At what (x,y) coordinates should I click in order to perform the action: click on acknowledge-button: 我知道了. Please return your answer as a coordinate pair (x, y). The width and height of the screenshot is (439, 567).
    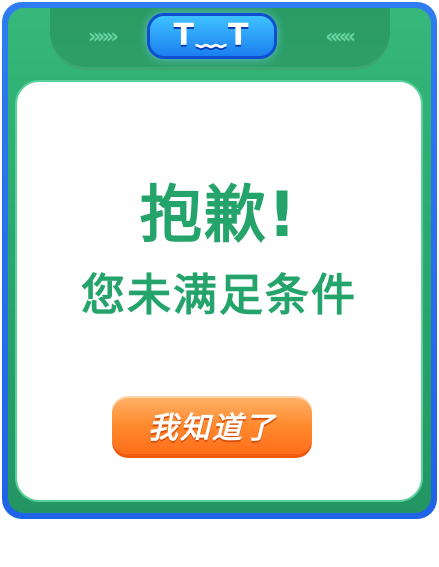
    Looking at the image, I should click on (212, 425).